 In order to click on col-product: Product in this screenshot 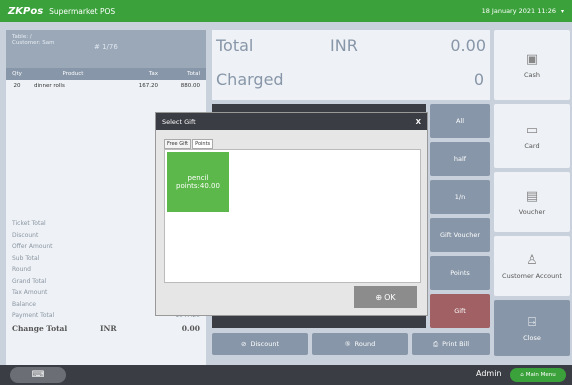, I will do `click(73, 74)`.